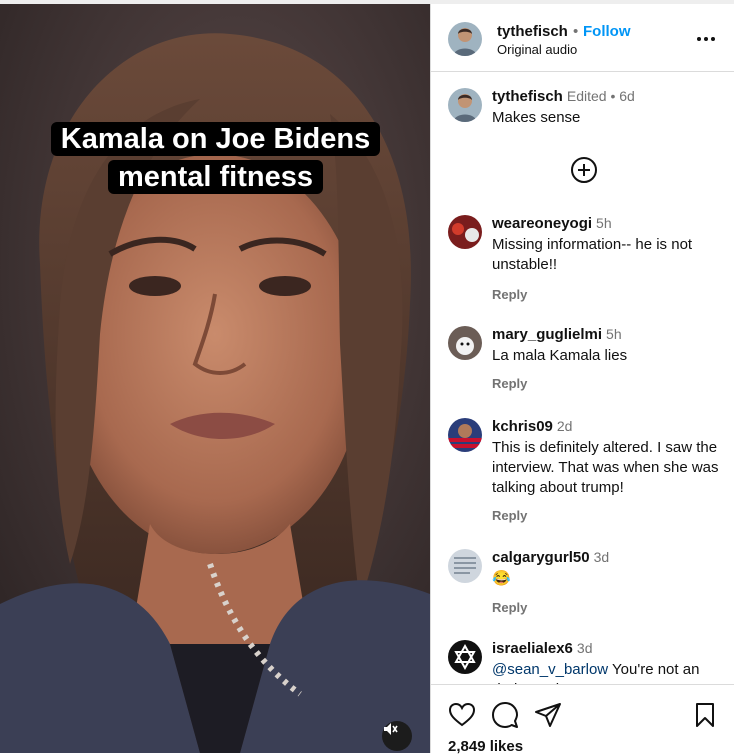 The width and height of the screenshot is (734, 755). I want to click on caption-avatar, so click(465, 105).